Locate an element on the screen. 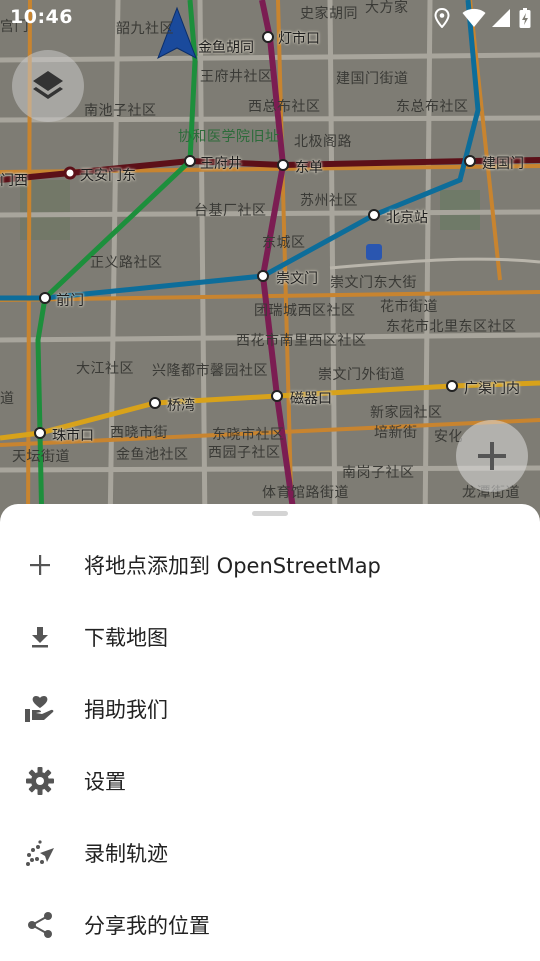  station-label: 金鱼胡同 is located at coordinates (226, 48).